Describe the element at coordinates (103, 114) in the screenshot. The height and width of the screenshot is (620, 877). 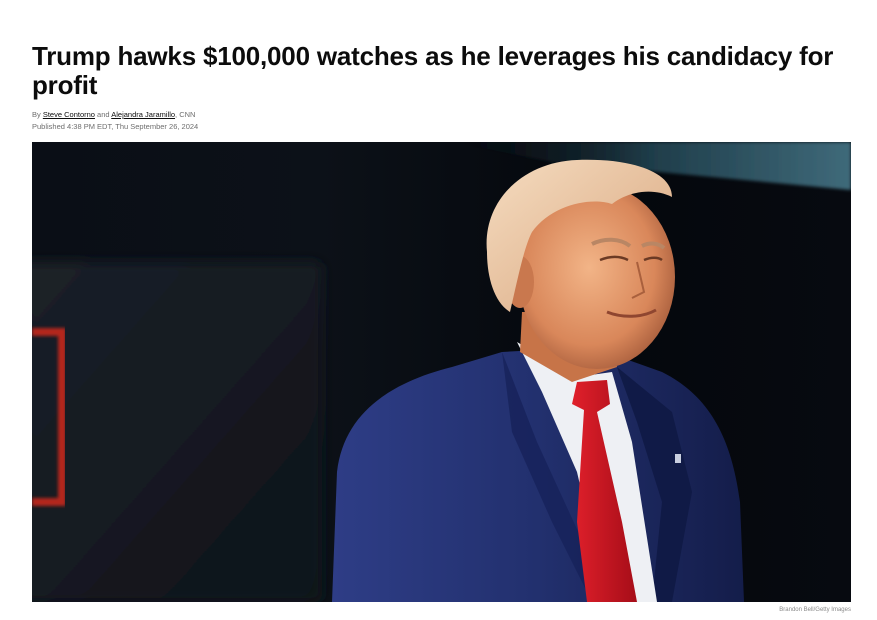
I see `byline-and: and` at that location.